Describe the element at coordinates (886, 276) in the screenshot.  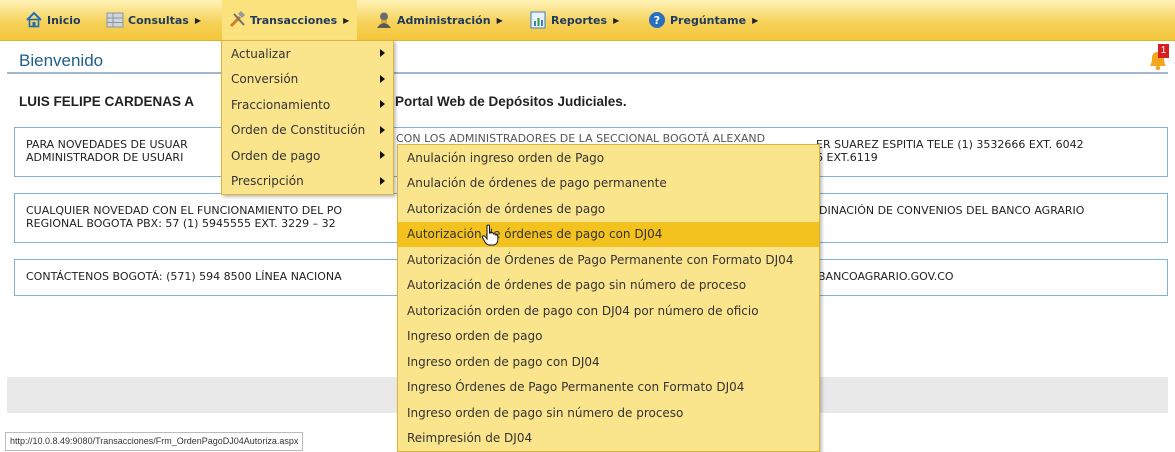
I see `info-box-right-text: BANCOAGRARIO.GOV.CO` at that location.